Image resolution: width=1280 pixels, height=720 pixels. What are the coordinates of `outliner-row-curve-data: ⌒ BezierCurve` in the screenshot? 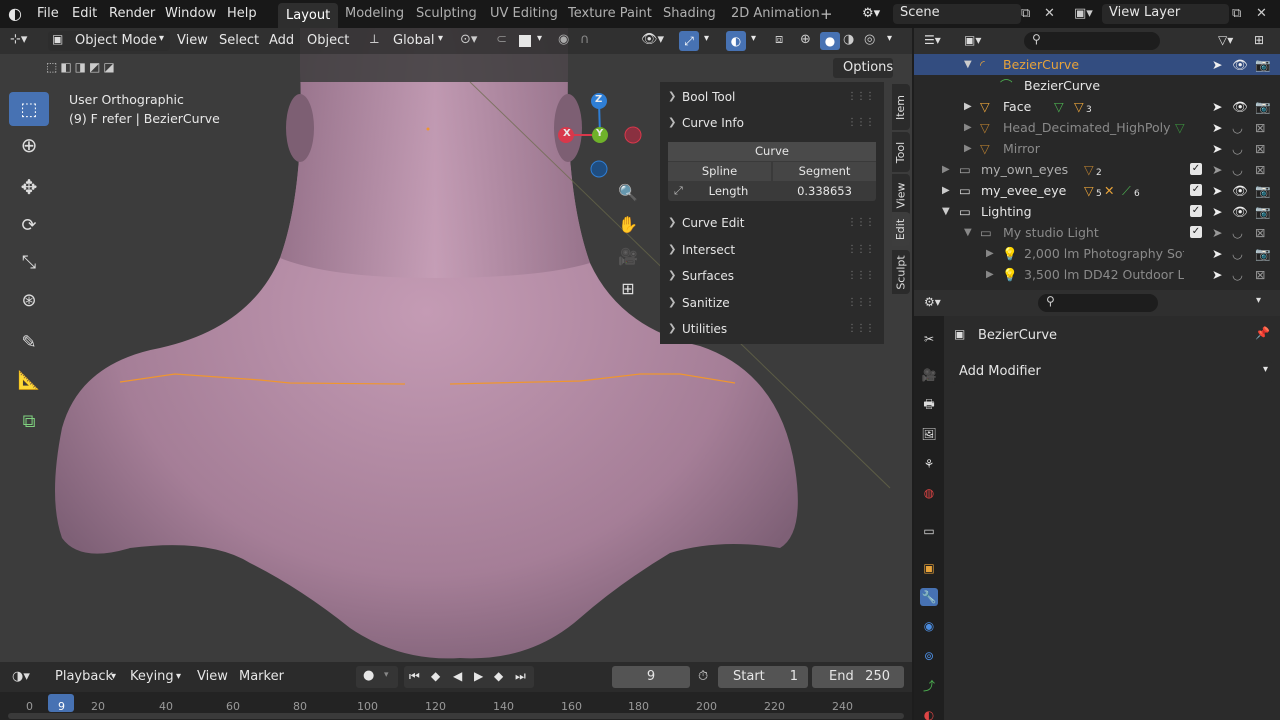 It's located at (1097, 85).